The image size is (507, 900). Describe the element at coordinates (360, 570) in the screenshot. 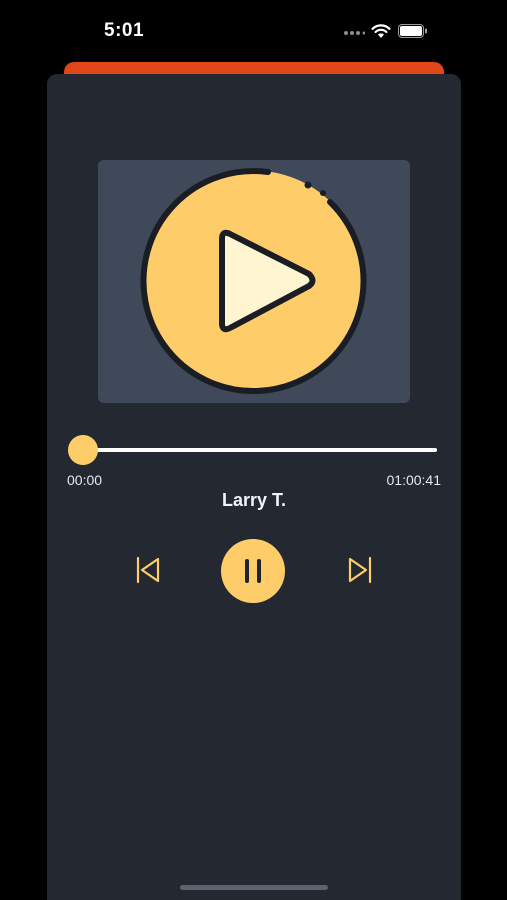

I see `skip-next-icon` at that location.